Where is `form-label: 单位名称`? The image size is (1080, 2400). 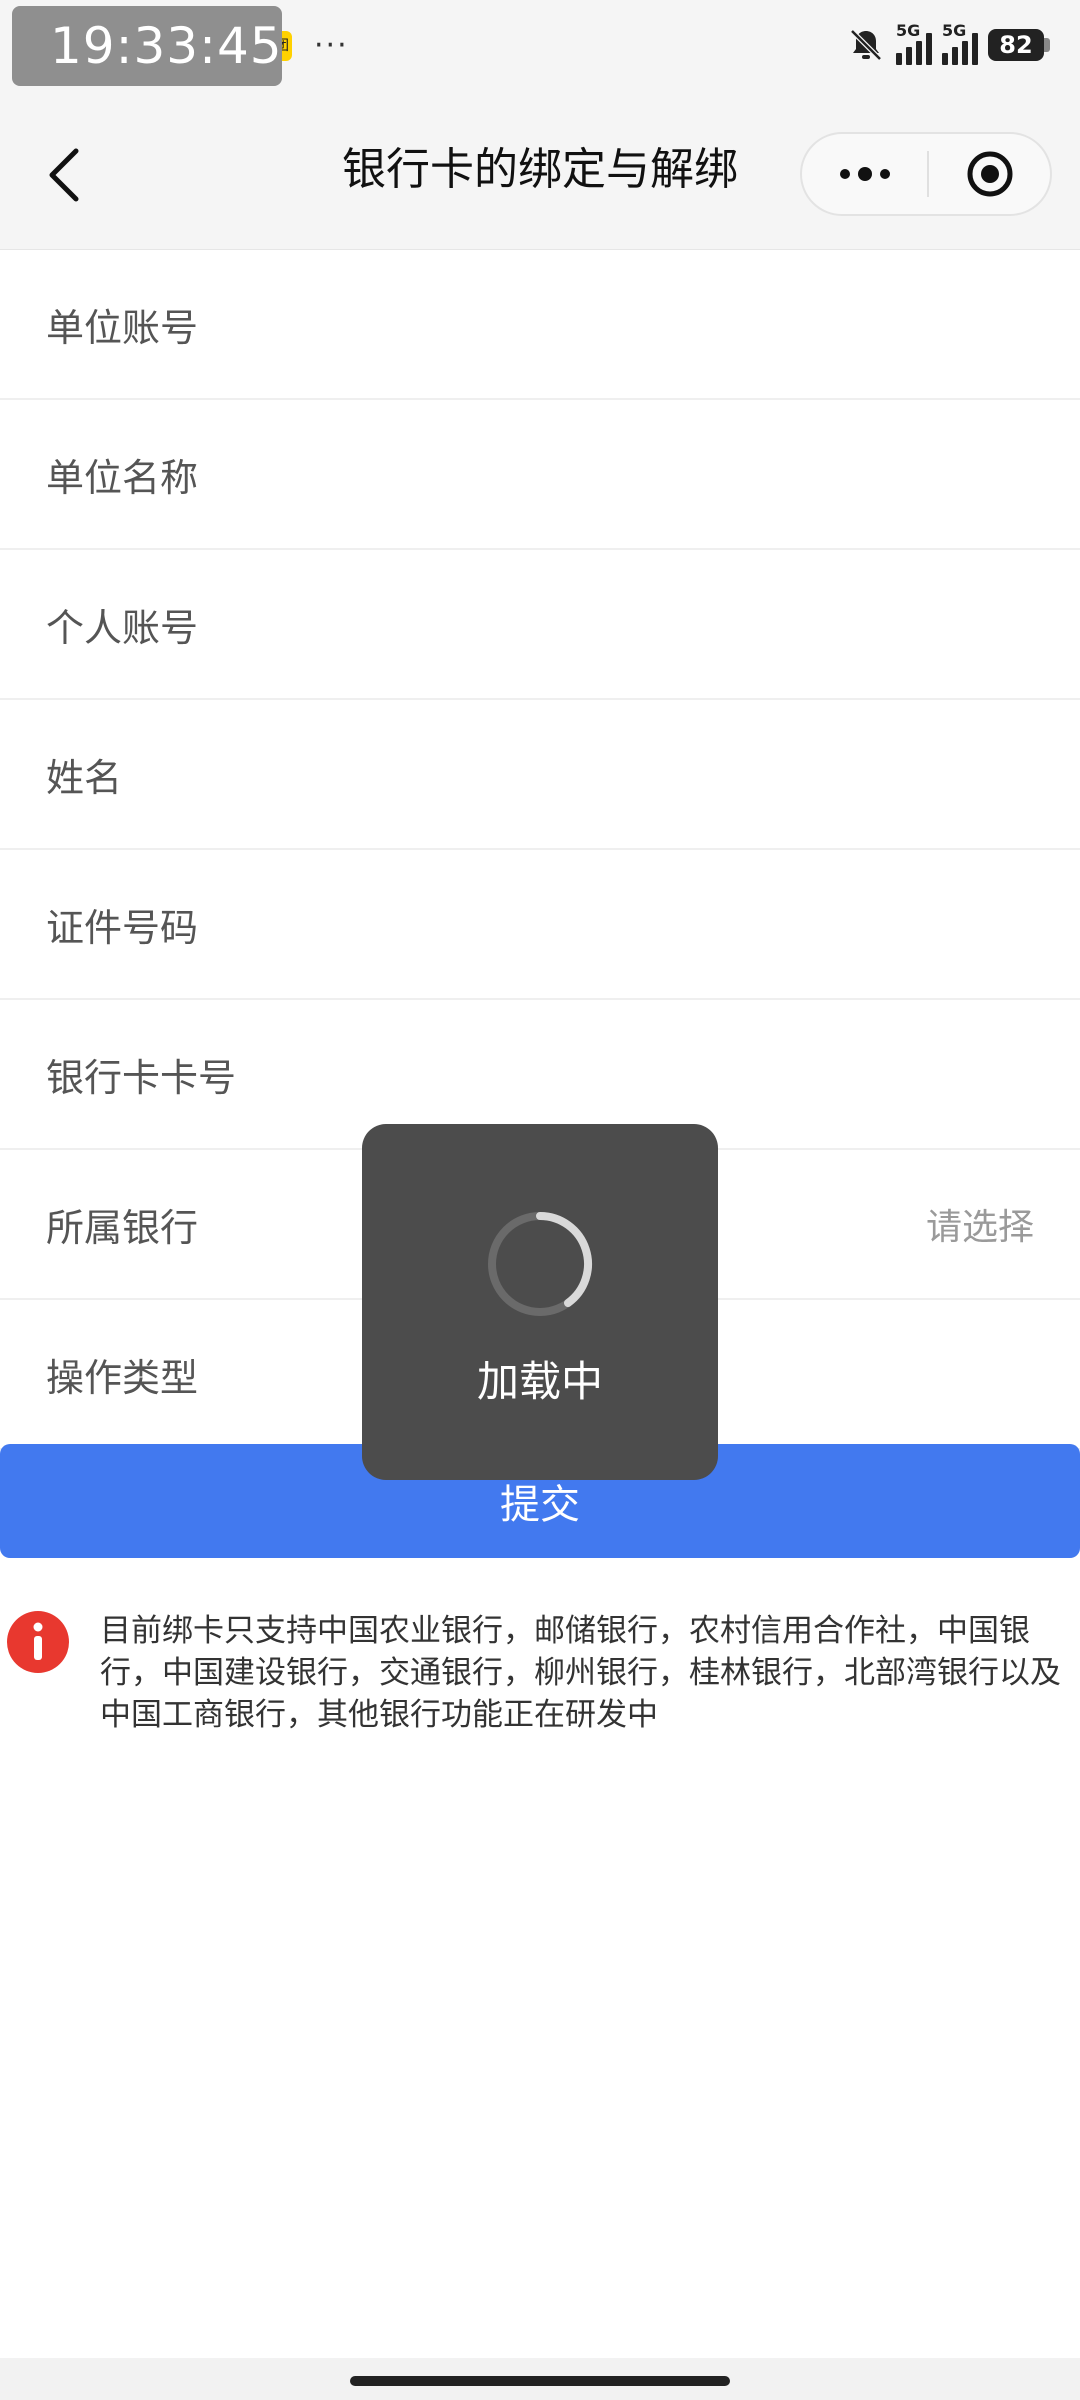 form-label: 单位名称 is located at coordinates (122, 477).